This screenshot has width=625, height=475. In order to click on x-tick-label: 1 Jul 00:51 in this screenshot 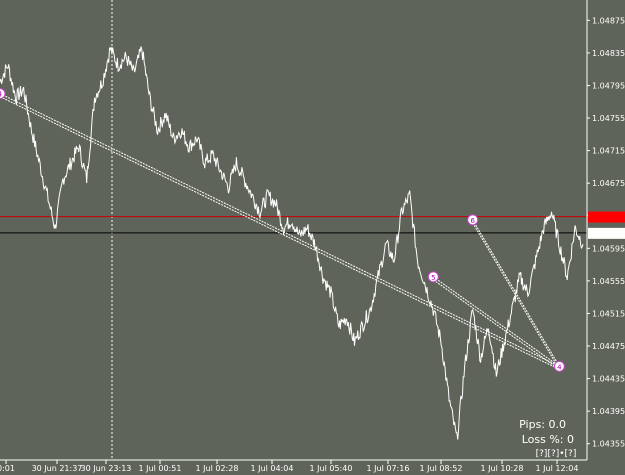, I will do `click(160, 468)`.